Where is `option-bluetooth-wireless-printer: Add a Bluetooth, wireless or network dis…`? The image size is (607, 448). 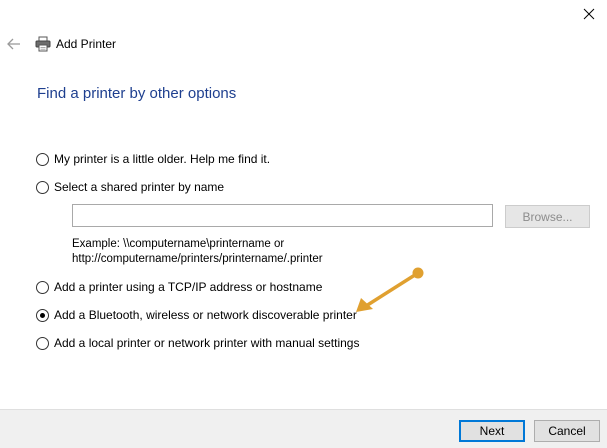
option-bluetooth-wireless-printer: Add a Bluetooth, wireless or network dis… is located at coordinates (196, 315).